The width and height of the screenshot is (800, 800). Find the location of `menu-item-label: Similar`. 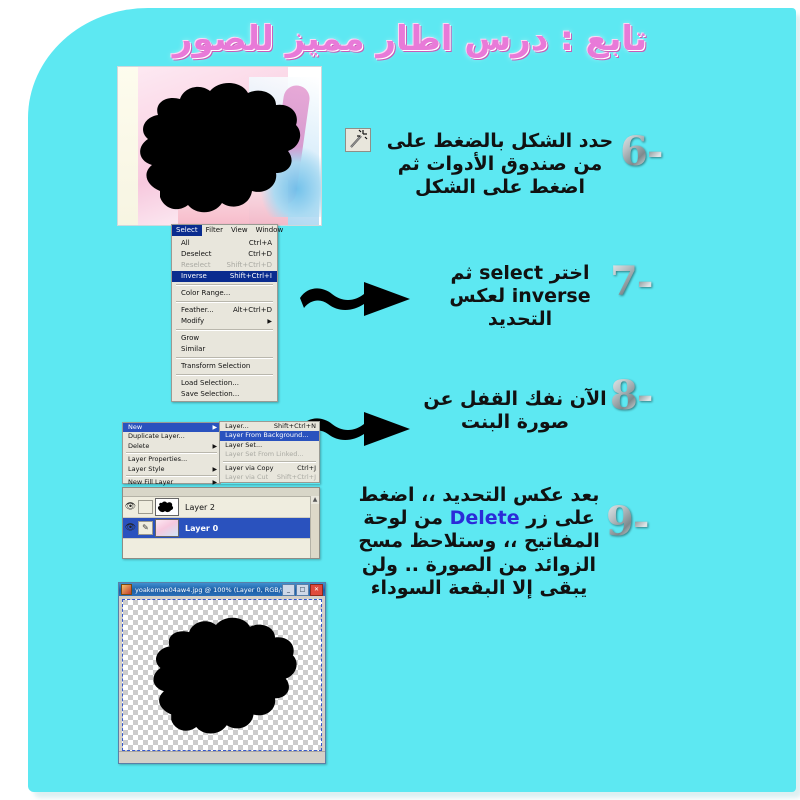

menu-item-label: Similar is located at coordinates (193, 349).